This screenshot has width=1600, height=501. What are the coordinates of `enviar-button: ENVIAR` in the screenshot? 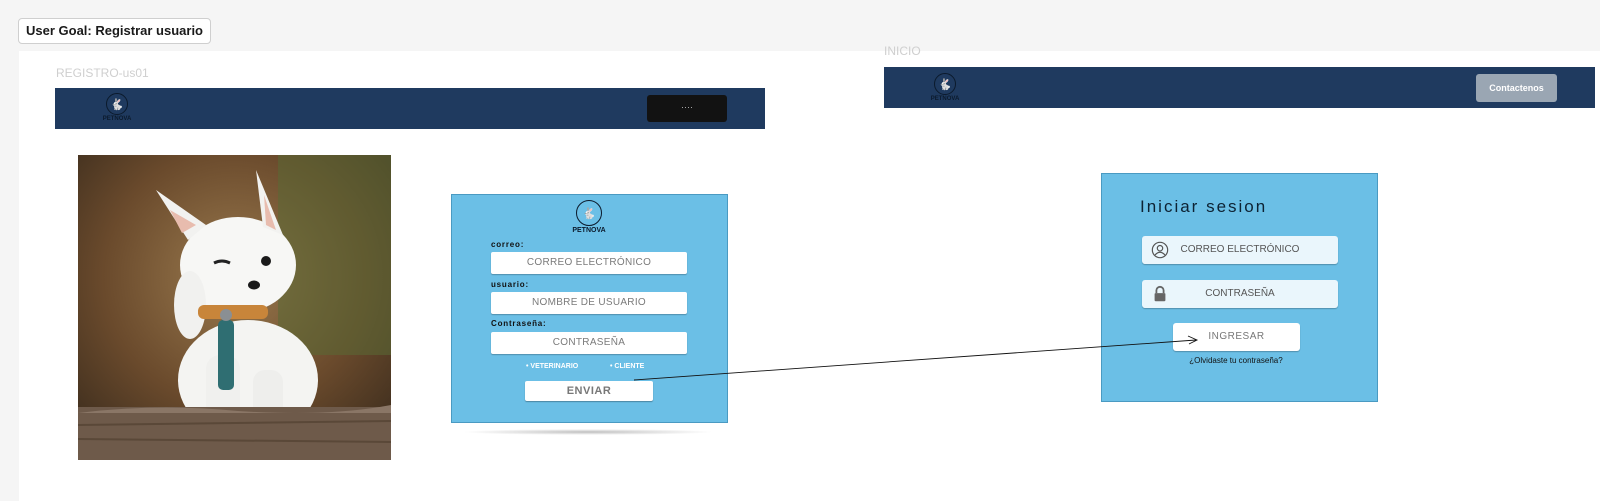 It's located at (589, 391).